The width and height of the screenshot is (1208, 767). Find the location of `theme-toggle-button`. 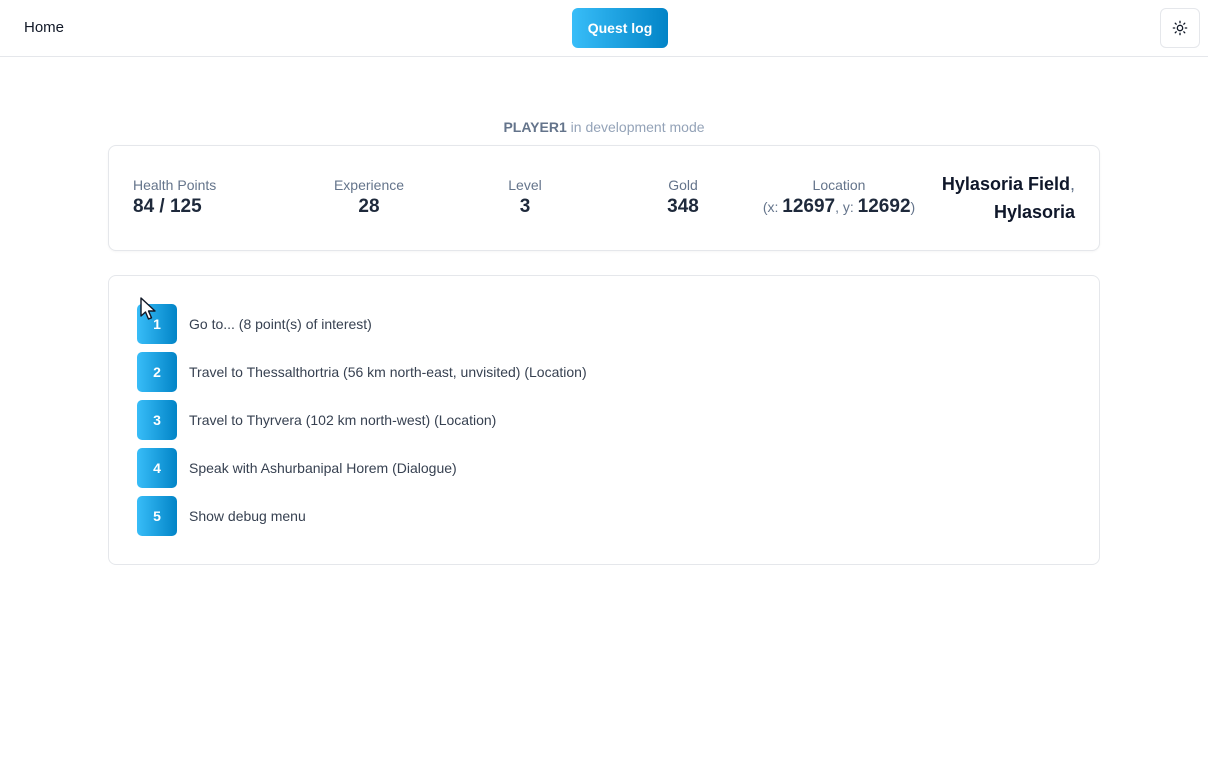

theme-toggle-button is located at coordinates (1180, 28).